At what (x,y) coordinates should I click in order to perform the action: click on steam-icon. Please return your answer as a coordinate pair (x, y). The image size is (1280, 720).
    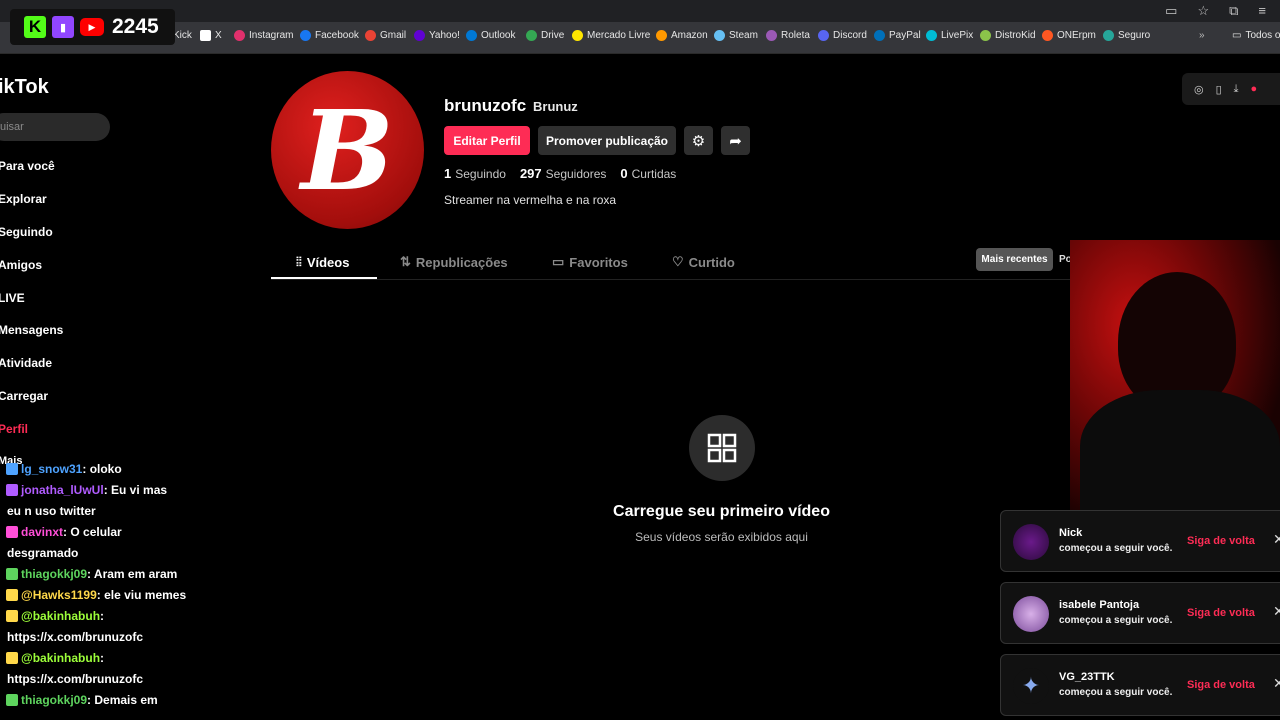
    Looking at the image, I should click on (719, 35).